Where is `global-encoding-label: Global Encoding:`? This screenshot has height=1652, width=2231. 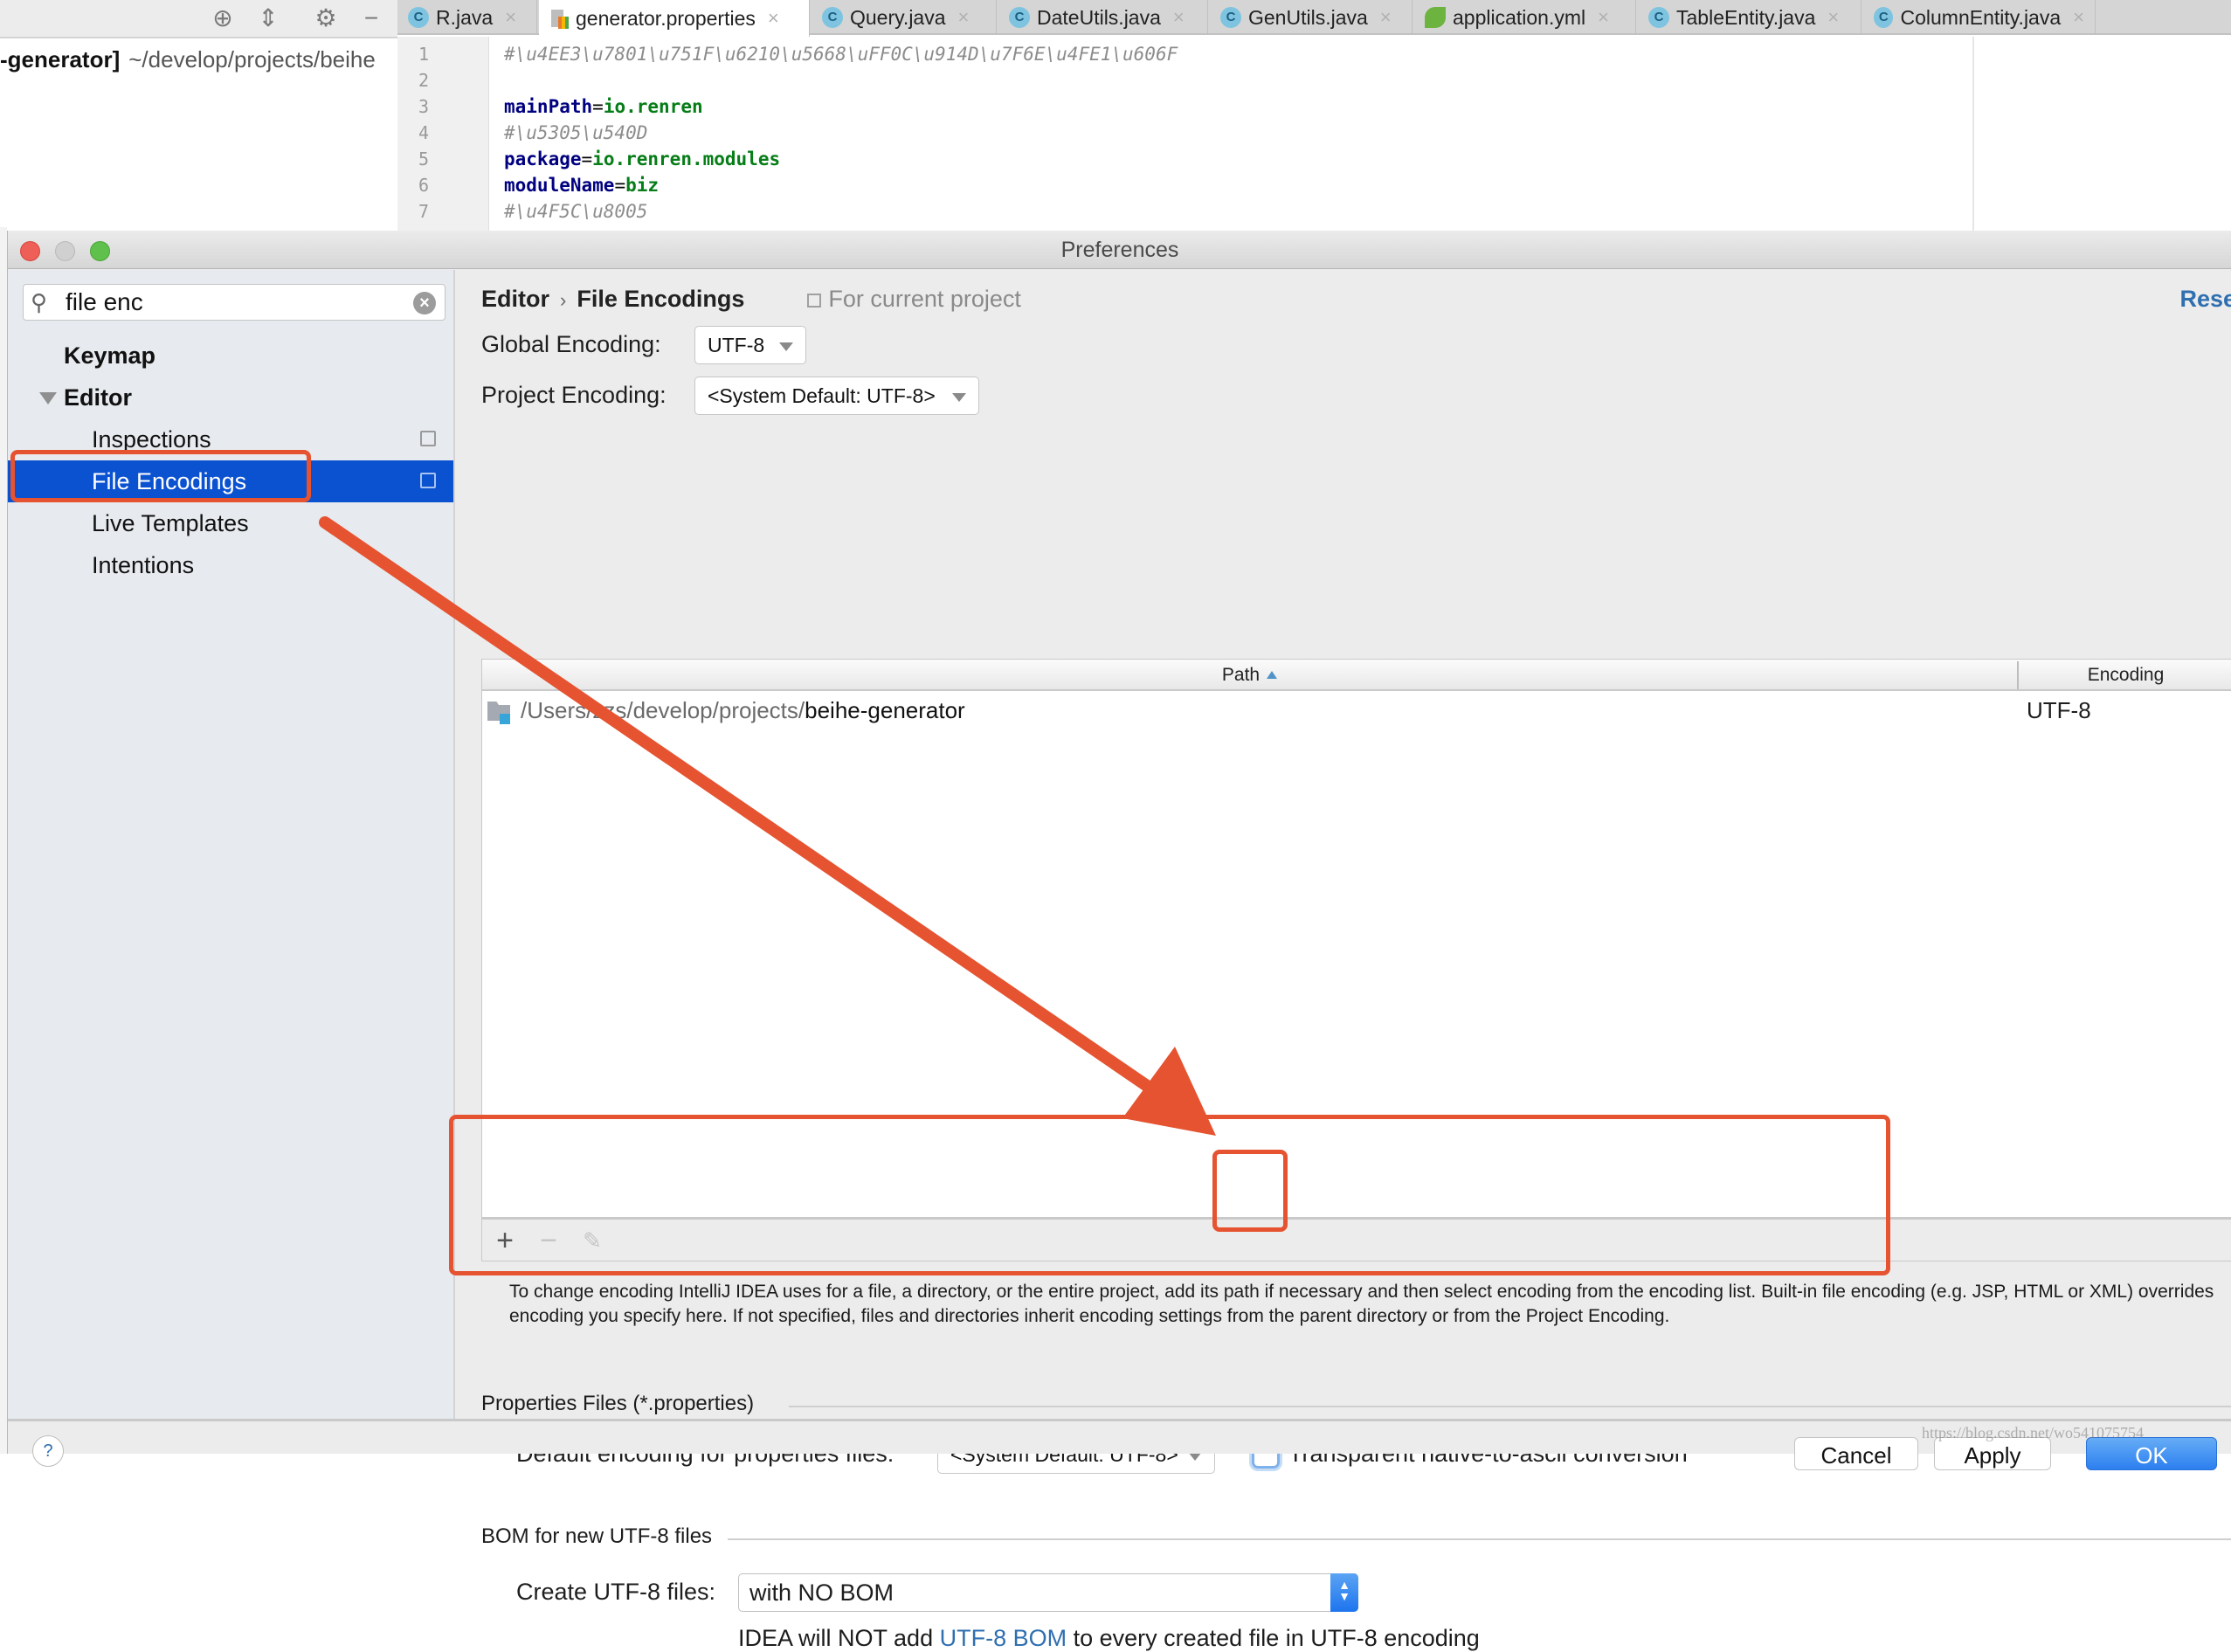 global-encoding-label: Global Encoding: is located at coordinates (571, 344).